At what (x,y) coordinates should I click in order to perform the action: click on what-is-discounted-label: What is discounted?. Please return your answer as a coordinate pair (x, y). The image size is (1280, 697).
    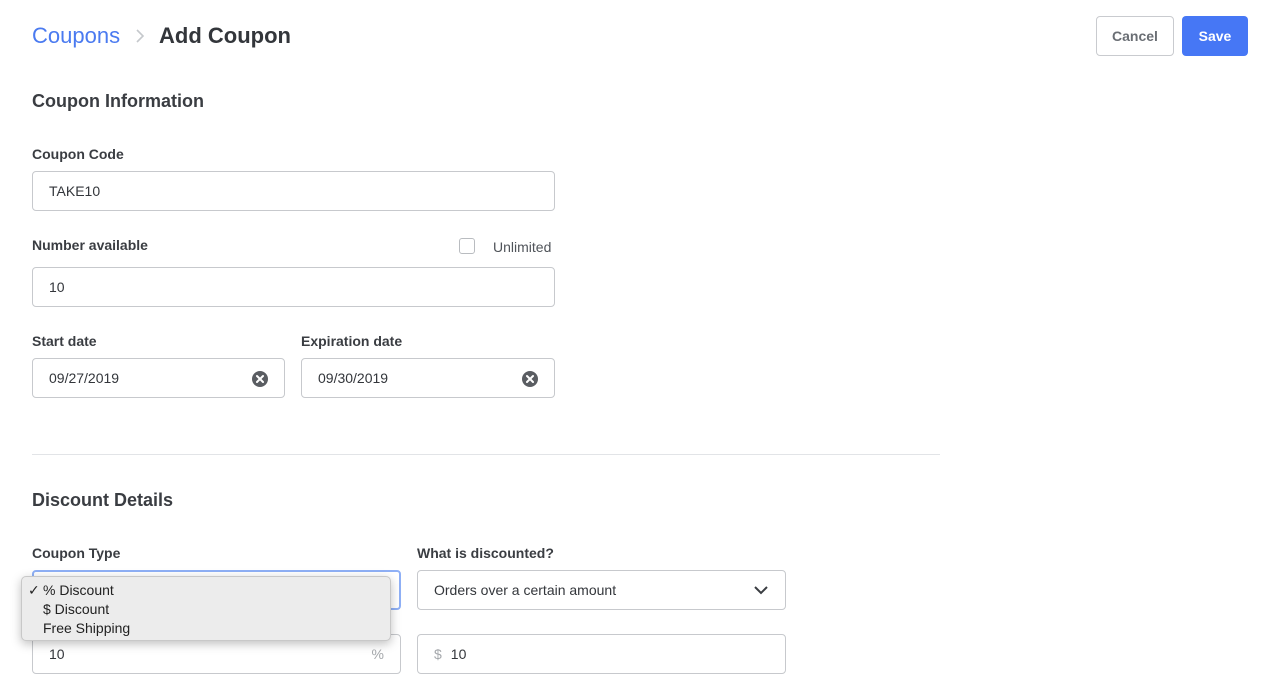
    Looking at the image, I should click on (485, 553).